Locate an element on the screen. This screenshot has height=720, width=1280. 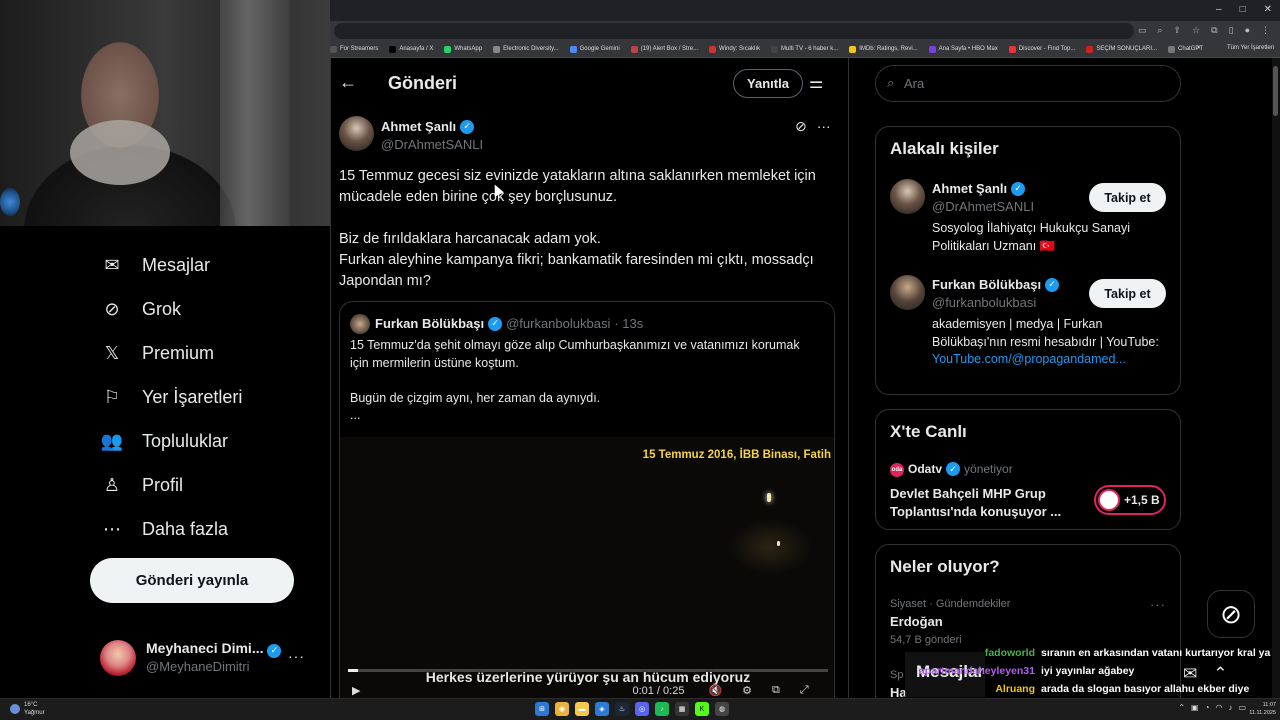
grok-button: ⊘ is located at coordinates (1231, 614).